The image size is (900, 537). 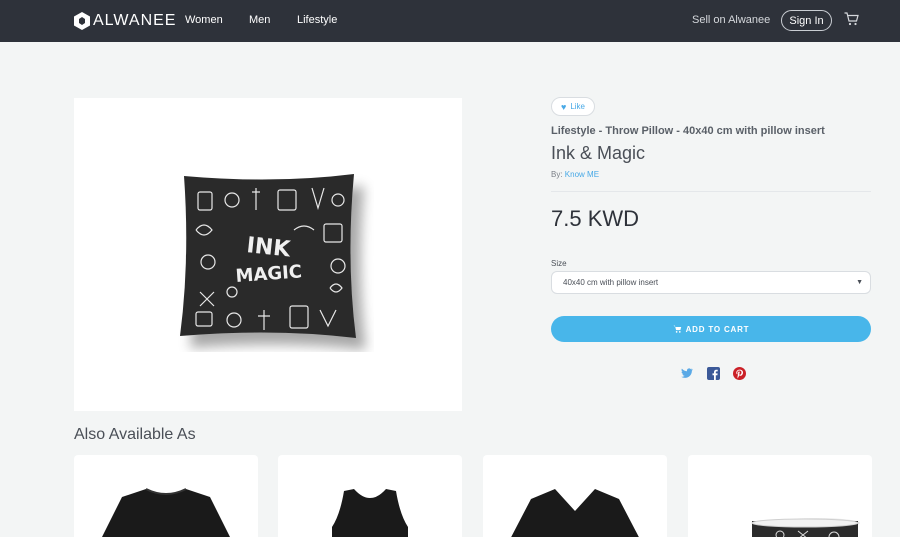 What do you see at coordinates (259, 20) in the screenshot?
I see `nav-link-men: Men` at bounding box center [259, 20].